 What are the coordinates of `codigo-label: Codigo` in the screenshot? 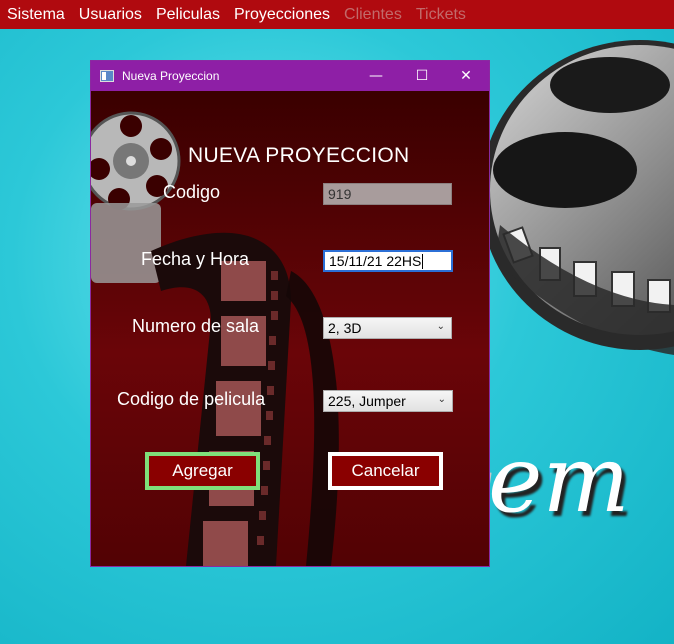 It's located at (192, 192).